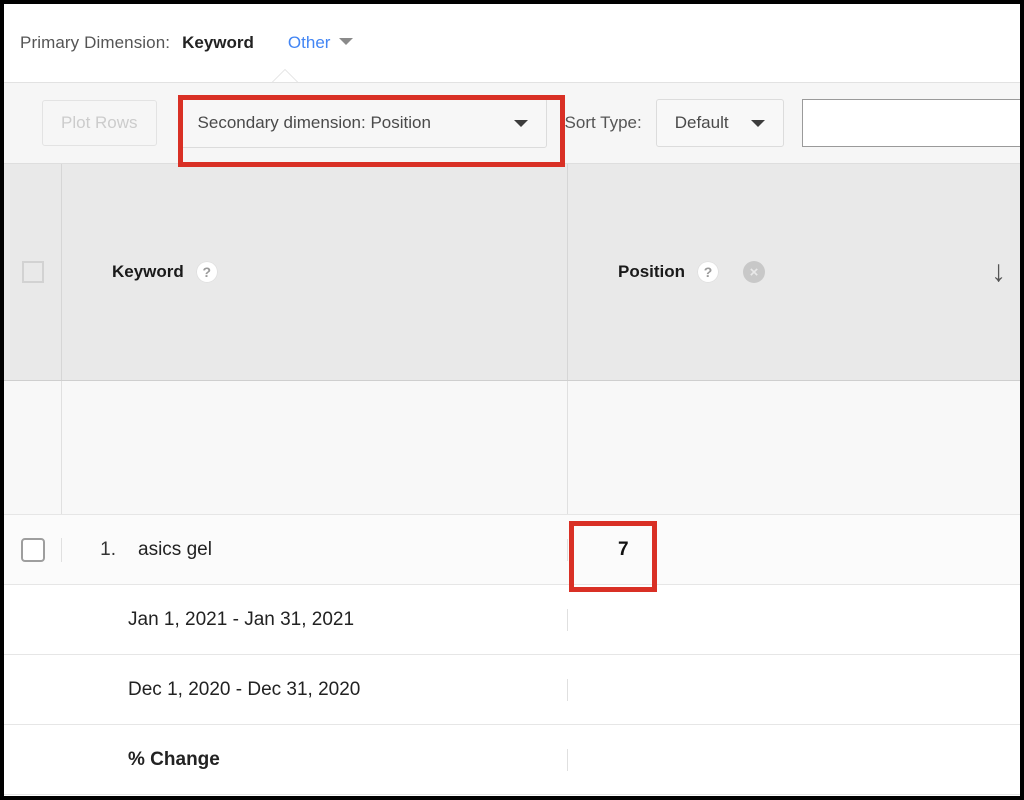 This screenshot has height=800, width=1024. Describe the element at coordinates (652, 271) in the screenshot. I see `header-label-position: Position` at that location.